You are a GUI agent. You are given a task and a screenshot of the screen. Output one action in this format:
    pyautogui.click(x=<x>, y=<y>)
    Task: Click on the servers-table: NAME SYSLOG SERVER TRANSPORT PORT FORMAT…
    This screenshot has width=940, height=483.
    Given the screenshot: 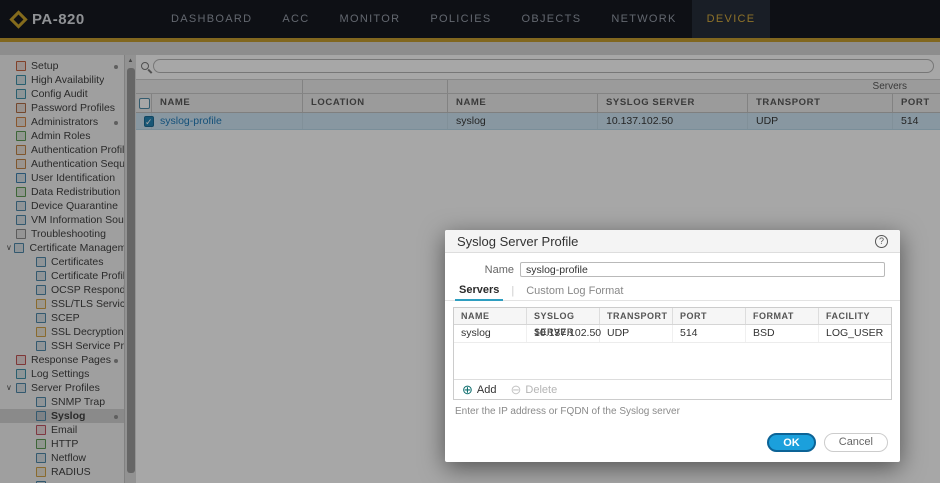 What is the action you would take?
    pyautogui.click(x=672, y=353)
    